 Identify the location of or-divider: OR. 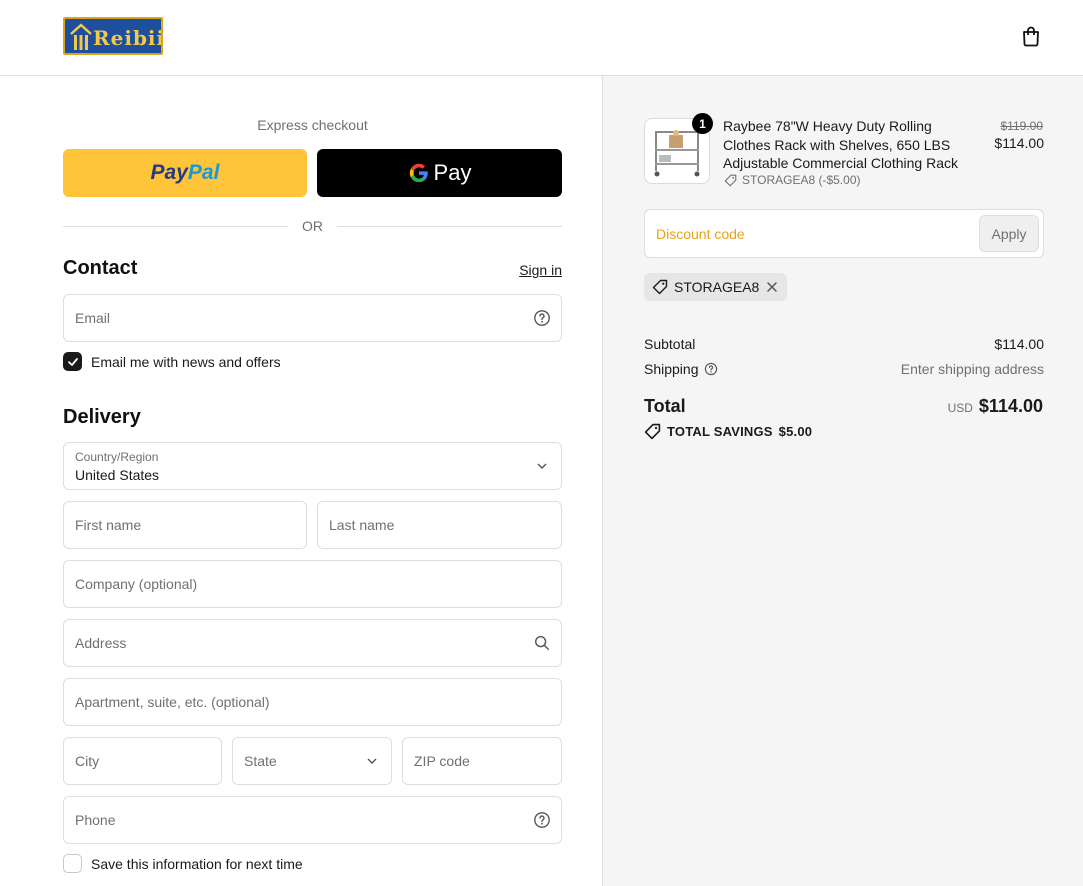
(312, 226).